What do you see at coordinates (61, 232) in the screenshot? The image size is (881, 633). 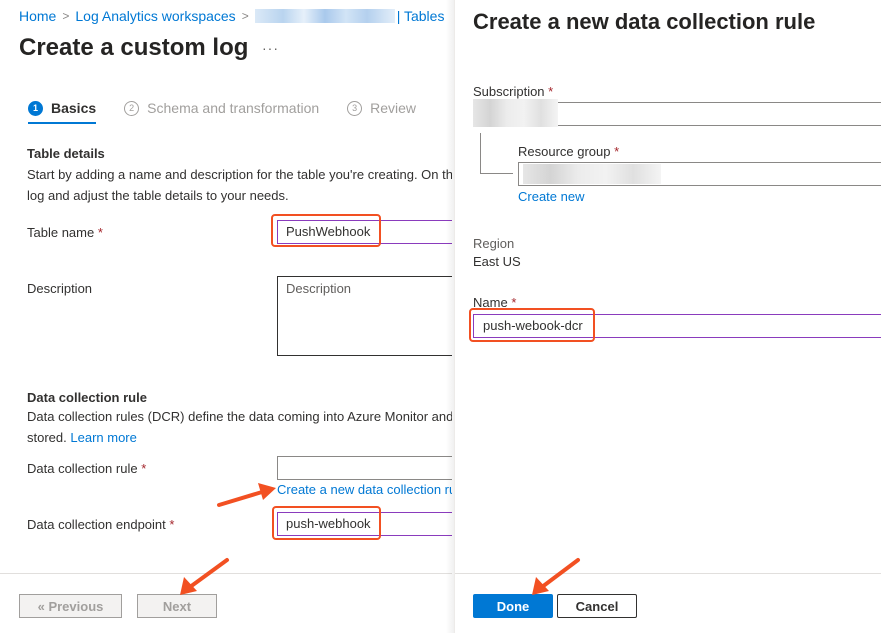 I see `label-text: Table name` at bounding box center [61, 232].